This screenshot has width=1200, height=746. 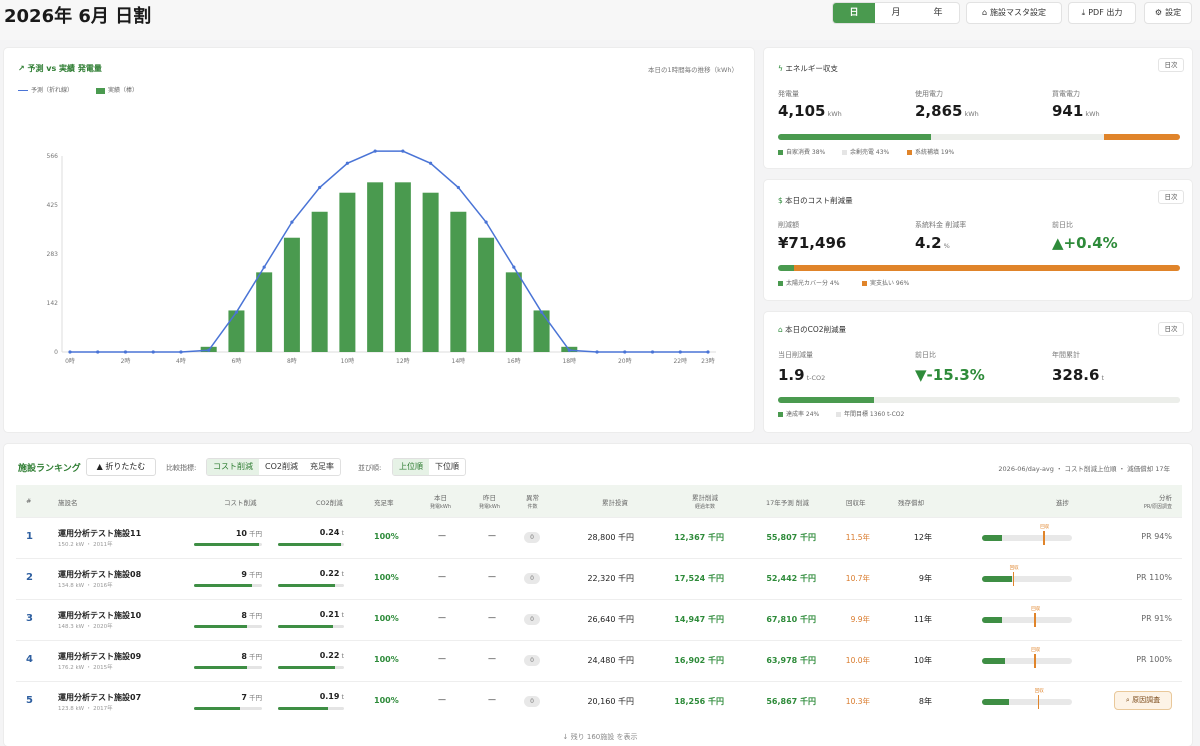 What do you see at coordinates (1143, 700) in the screenshot?
I see `cause-investigation-button: ⌕ 原因調査` at bounding box center [1143, 700].